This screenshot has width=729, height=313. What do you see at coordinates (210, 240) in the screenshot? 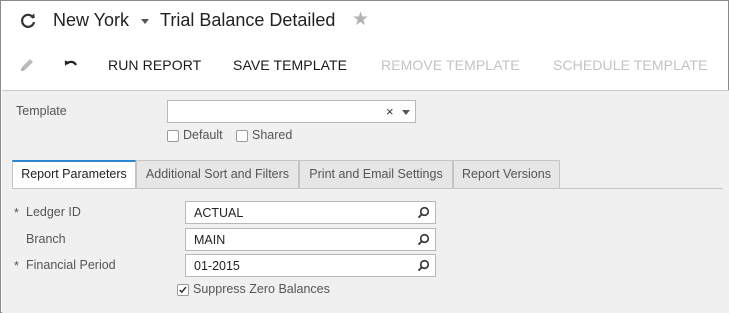
I see `branch-value: MAIN` at bounding box center [210, 240].